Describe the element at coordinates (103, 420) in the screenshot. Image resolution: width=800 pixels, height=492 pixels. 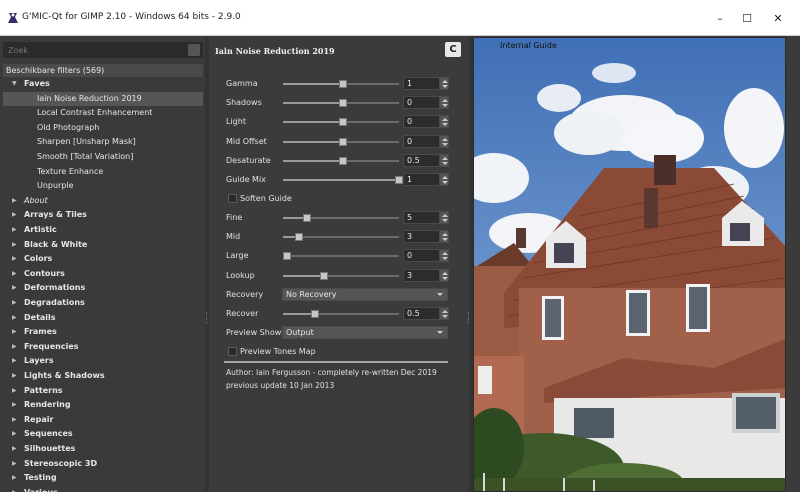
I see `category-folder: ▶ Repair` at that location.